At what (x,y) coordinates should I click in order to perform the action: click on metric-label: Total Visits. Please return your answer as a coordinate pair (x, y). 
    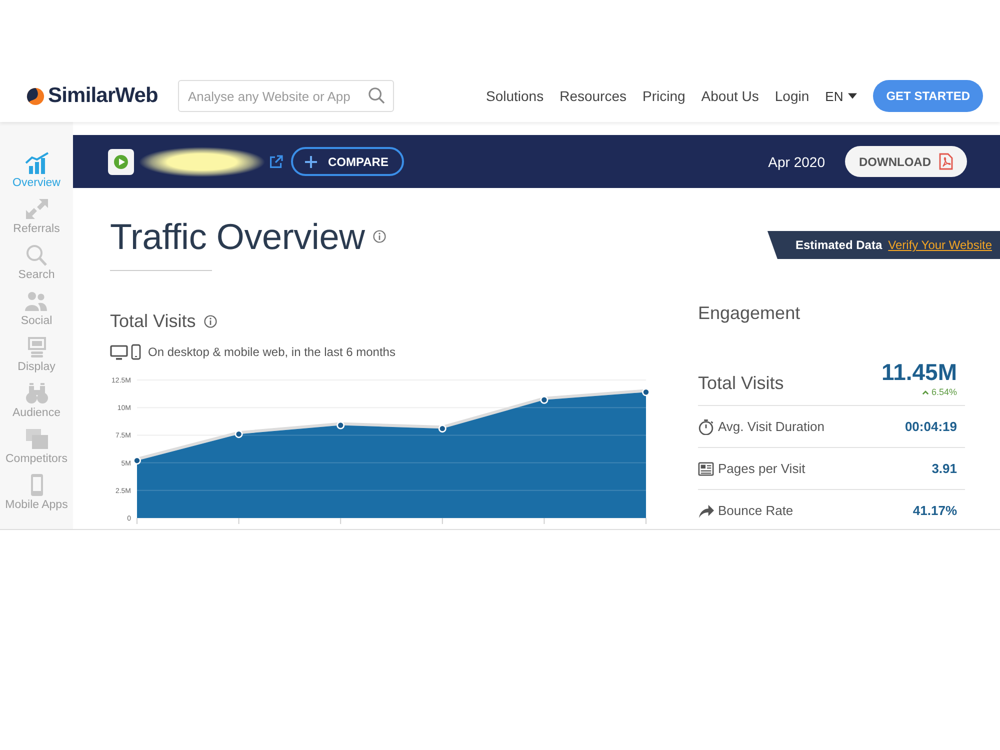
    Looking at the image, I should click on (741, 383).